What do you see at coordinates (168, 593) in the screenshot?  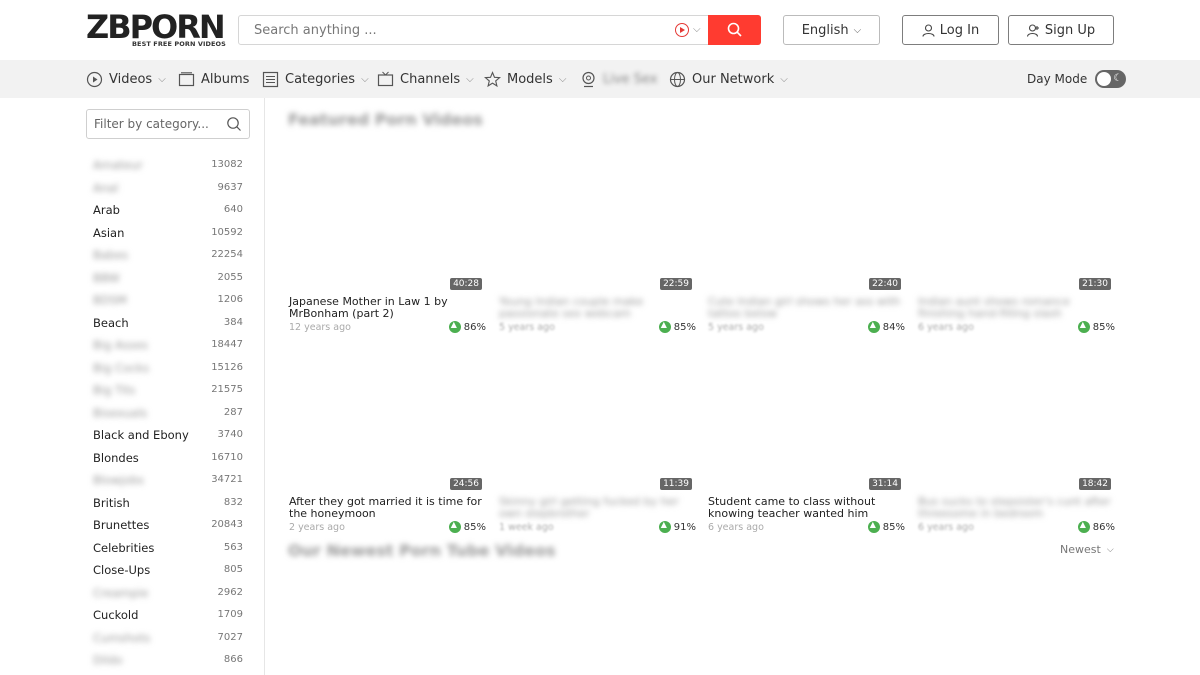 I see `sidebar-category-item: Creampie 2962` at bounding box center [168, 593].